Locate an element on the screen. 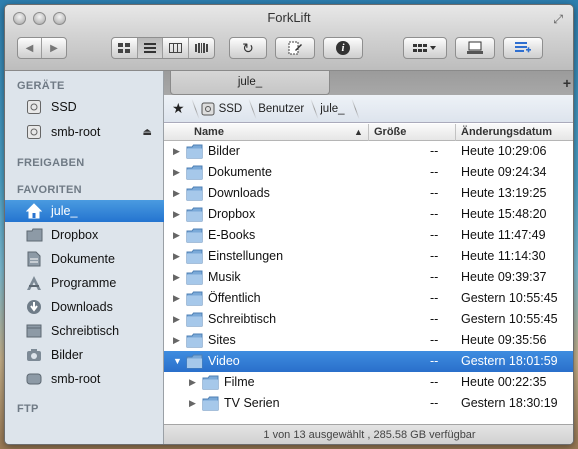 The image size is (578, 449). sidebar-item-smb-root-favorite: smb-root is located at coordinates (84, 379).